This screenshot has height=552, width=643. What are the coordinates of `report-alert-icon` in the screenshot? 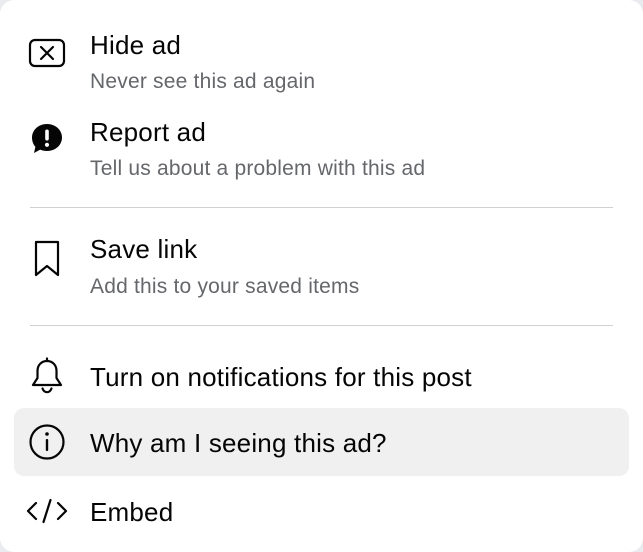 It's located at (47, 139).